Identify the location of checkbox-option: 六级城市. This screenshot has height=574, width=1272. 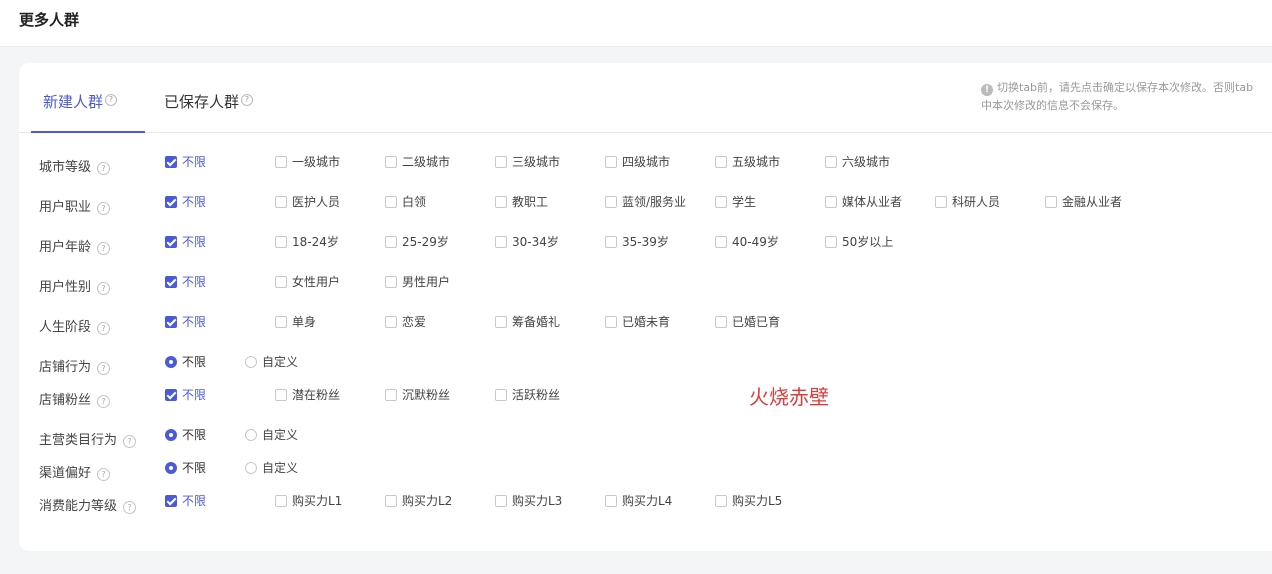
(857, 162).